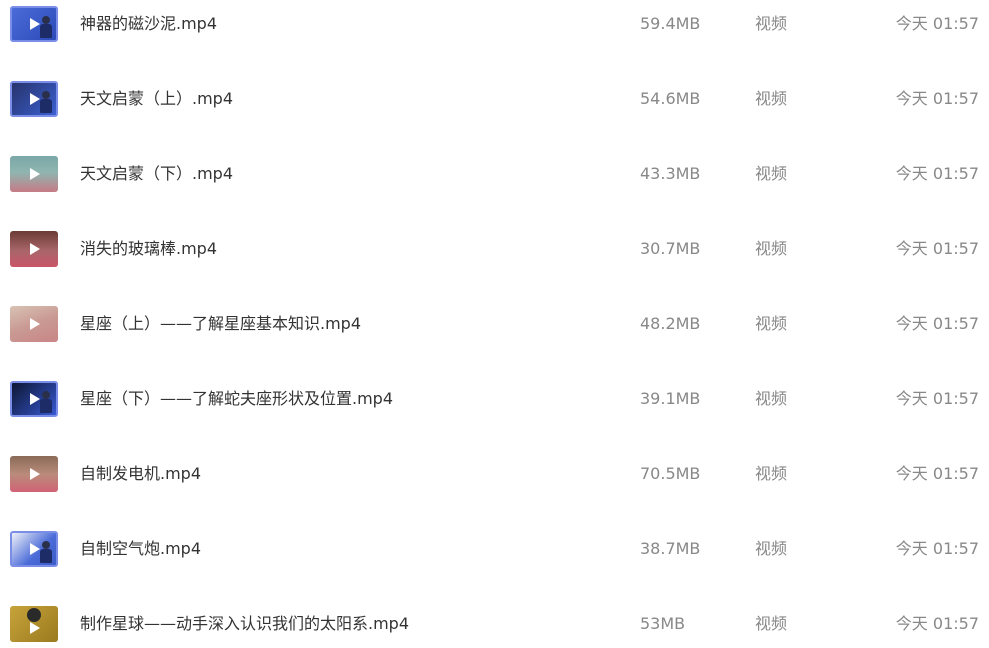 The width and height of the screenshot is (989, 648). What do you see at coordinates (494, 112) in the screenshot?
I see `file-row: 天文启蒙（上）.mp4 54.6MB 视频 今天 01:57` at bounding box center [494, 112].